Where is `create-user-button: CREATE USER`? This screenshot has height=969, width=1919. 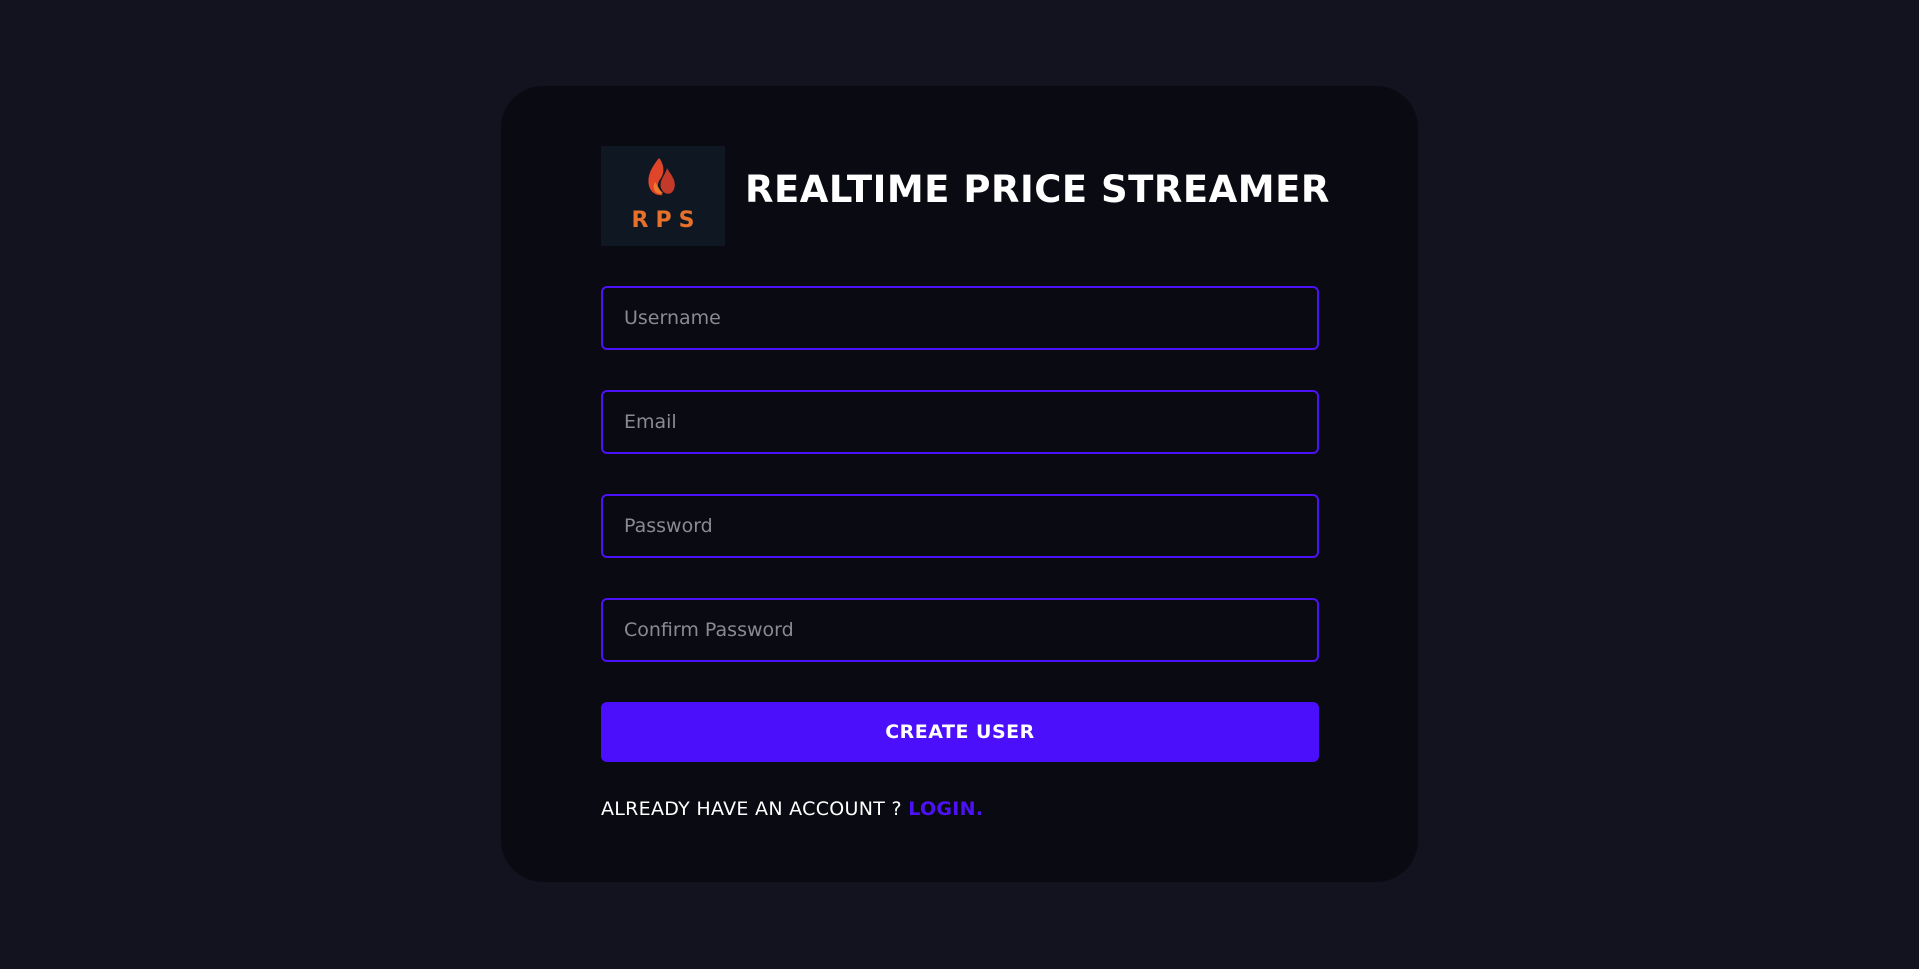
create-user-button: CREATE USER is located at coordinates (960, 732).